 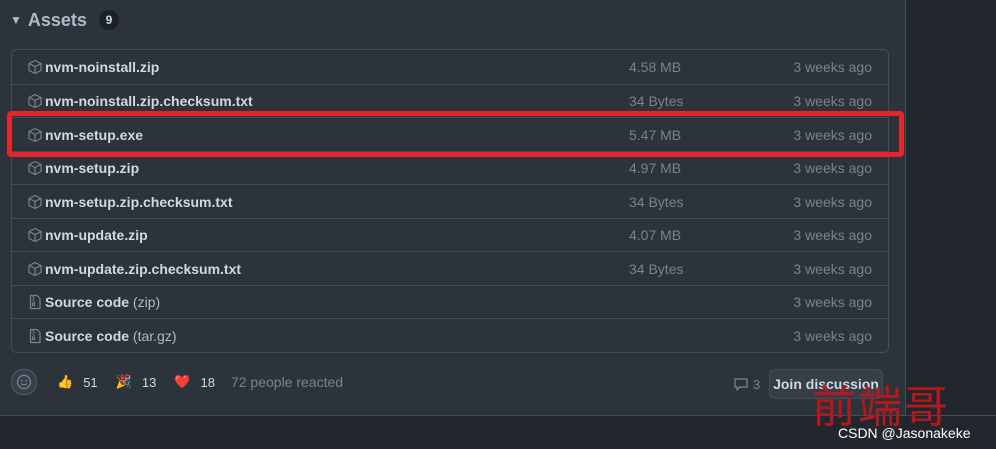 What do you see at coordinates (741, 384) in the screenshot?
I see `comment-icon` at bounding box center [741, 384].